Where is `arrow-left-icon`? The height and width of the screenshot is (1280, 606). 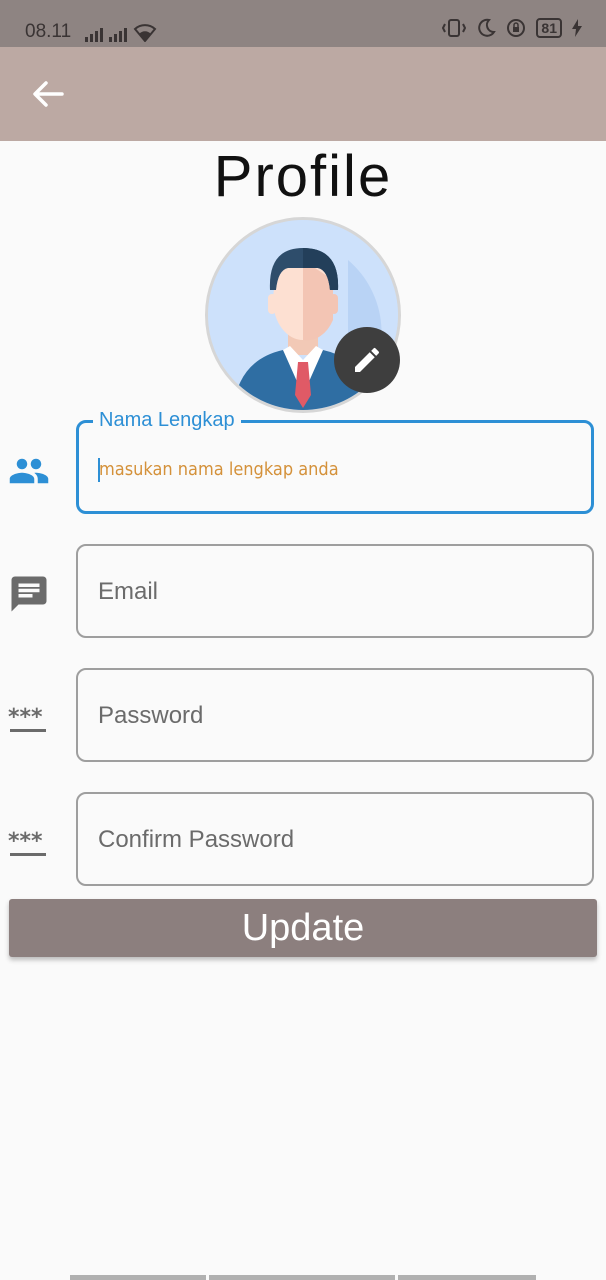
arrow-left-icon is located at coordinates (48, 94).